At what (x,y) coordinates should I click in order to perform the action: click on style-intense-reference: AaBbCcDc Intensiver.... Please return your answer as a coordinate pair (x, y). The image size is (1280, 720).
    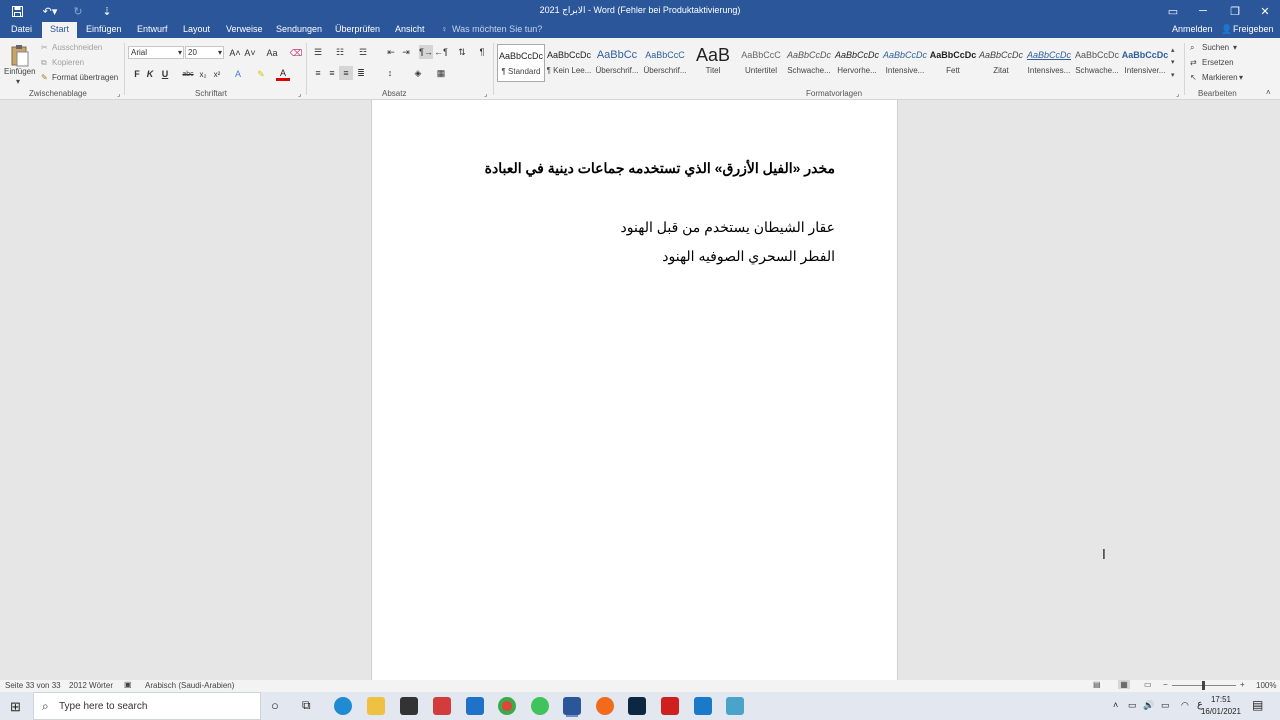
    Looking at the image, I should click on (1145, 63).